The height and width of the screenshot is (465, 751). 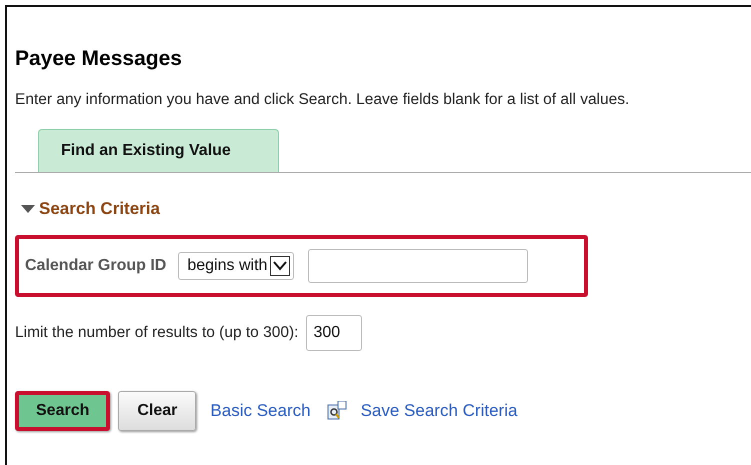 I want to click on link: Basic Search, so click(x=260, y=411).